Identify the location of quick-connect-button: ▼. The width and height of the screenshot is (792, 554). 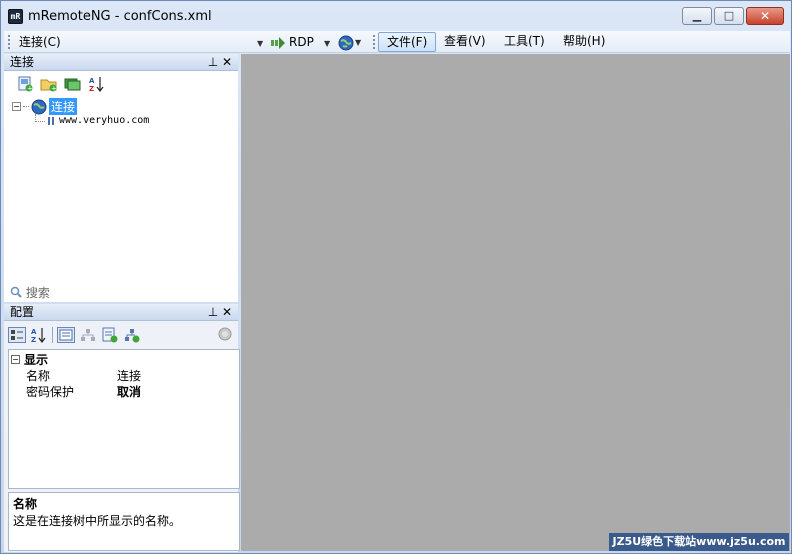
(349, 42).